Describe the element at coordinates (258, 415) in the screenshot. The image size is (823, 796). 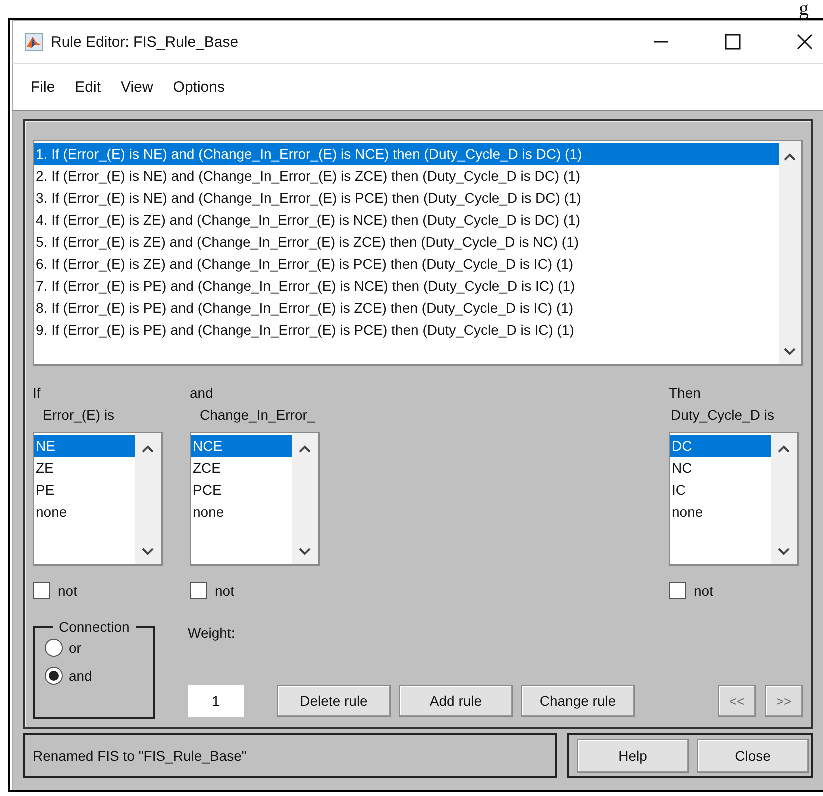
I see `variable-label: Change_In_Error_` at that location.